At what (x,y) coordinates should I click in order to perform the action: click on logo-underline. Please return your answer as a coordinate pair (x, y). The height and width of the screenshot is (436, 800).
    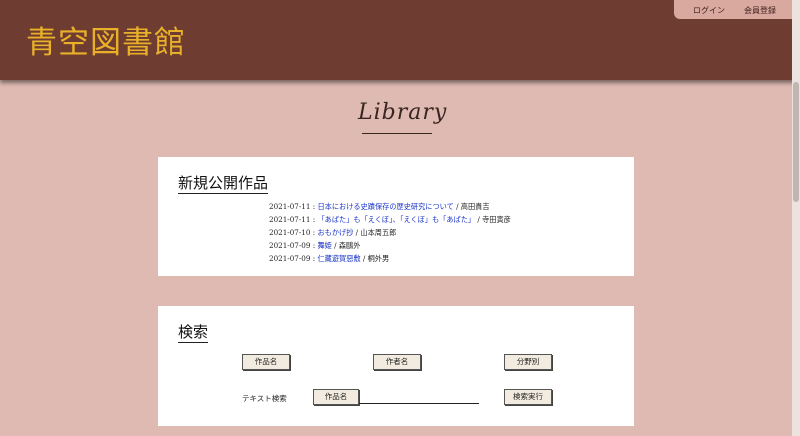
    Looking at the image, I should click on (397, 133).